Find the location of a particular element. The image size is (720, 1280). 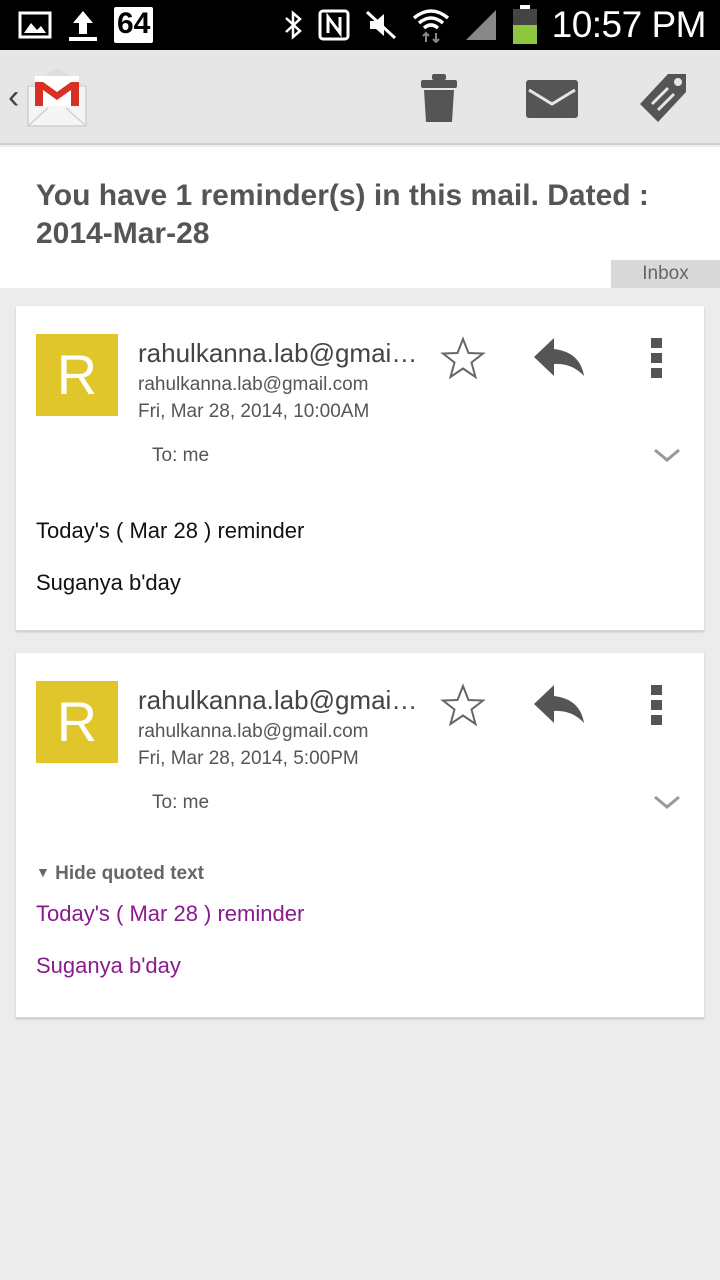

clock: 10:57 PM is located at coordinates (629, 24).